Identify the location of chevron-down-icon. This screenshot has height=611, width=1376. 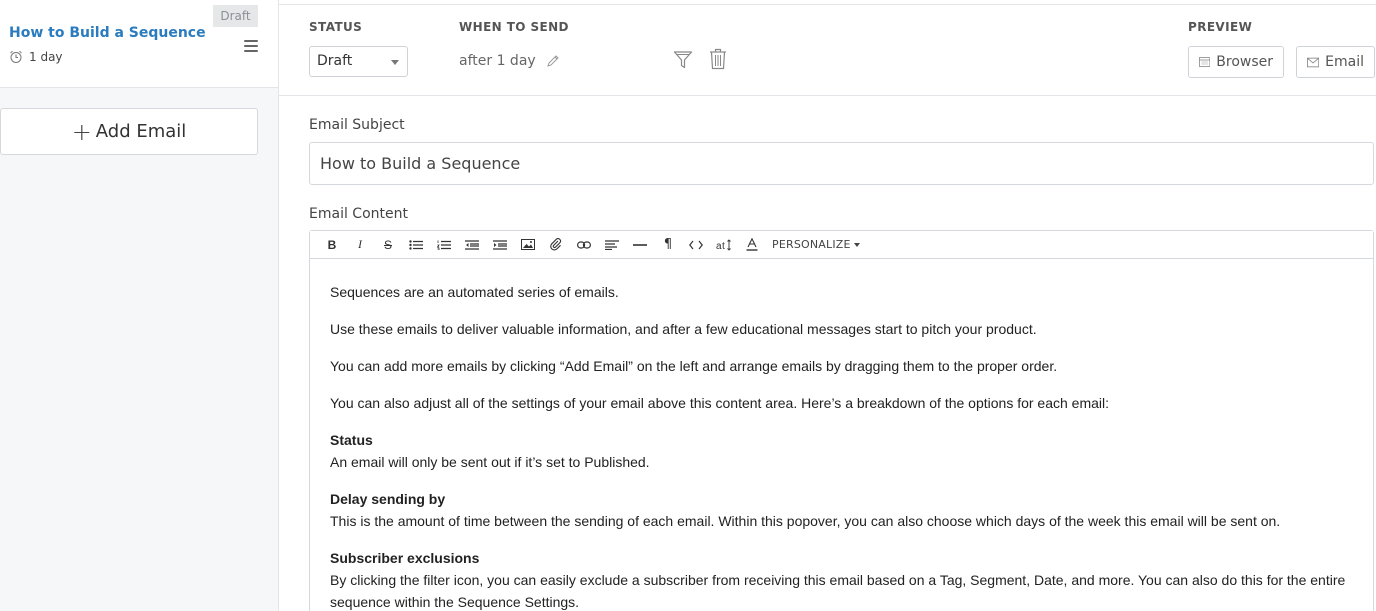
(395, 62).